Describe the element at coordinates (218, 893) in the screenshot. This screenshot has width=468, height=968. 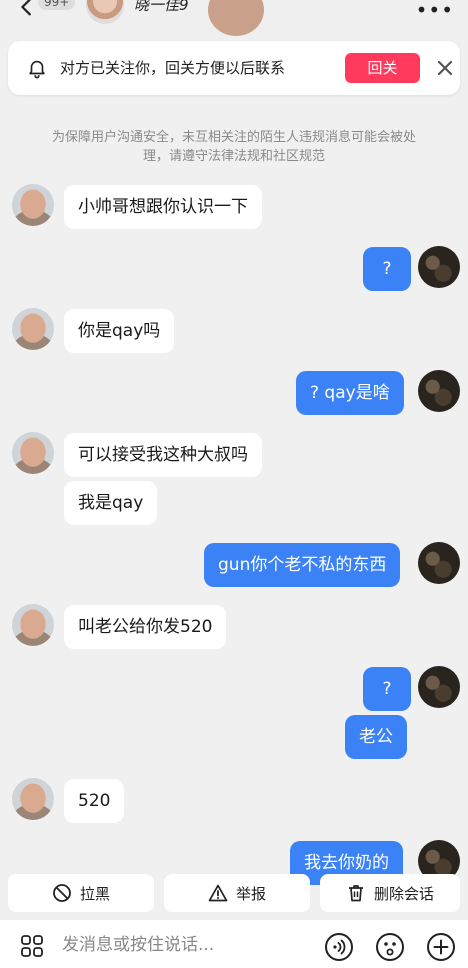
I see `warning-icon` at that location.